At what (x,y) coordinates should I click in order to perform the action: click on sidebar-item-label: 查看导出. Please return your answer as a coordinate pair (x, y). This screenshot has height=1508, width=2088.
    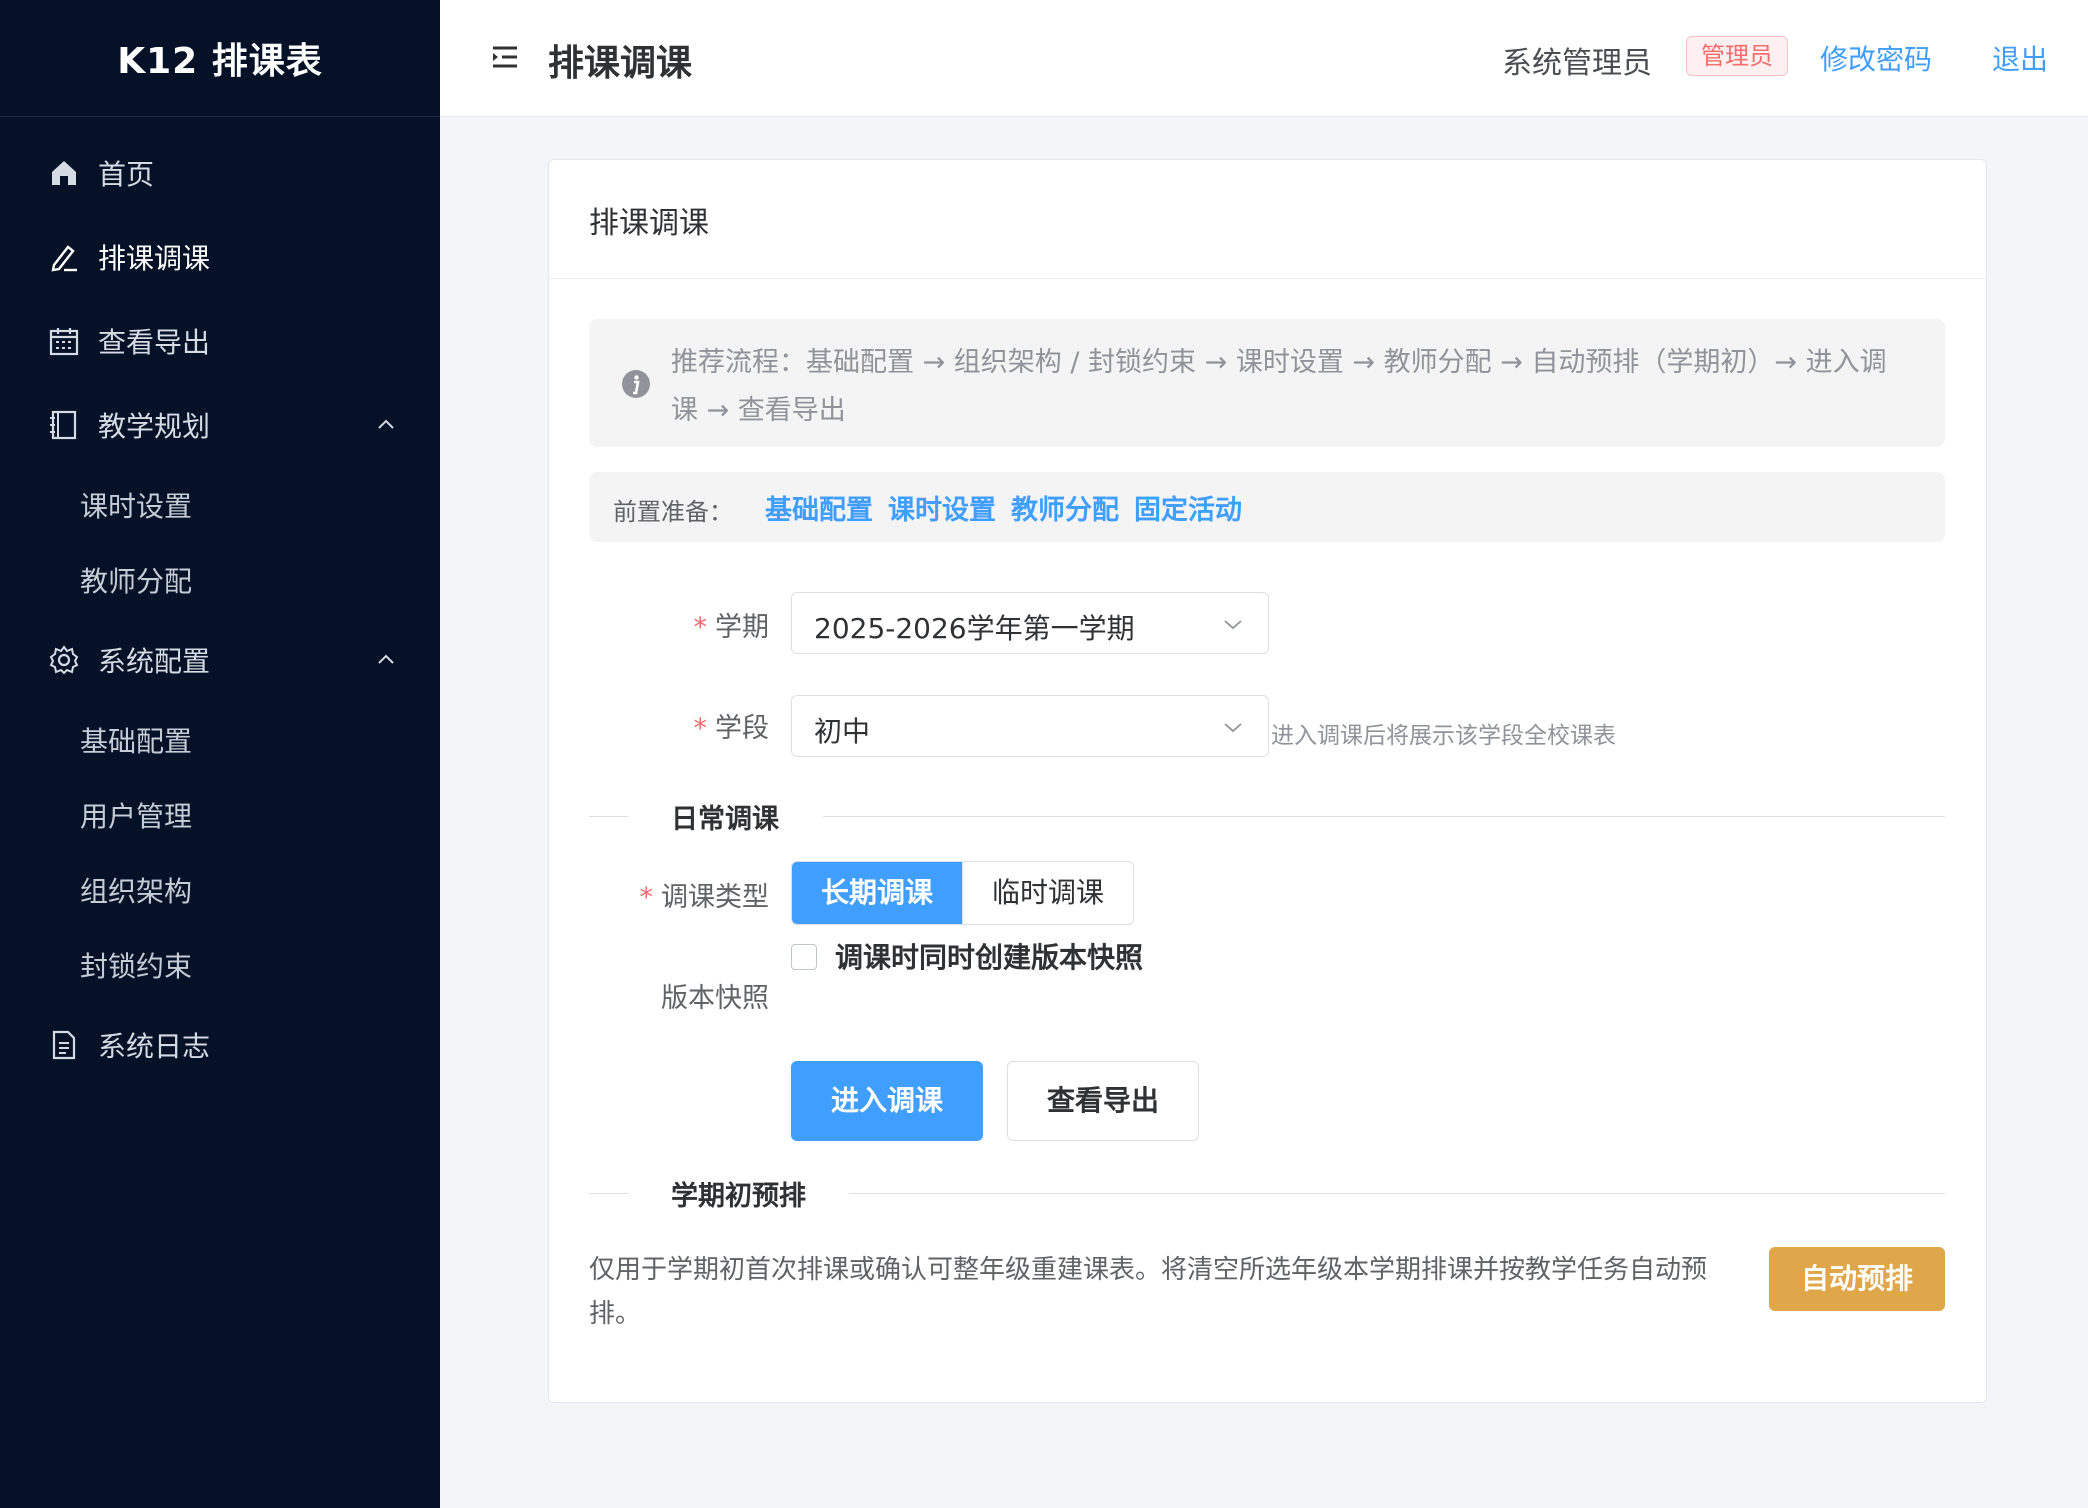
    Looking at the image, I should click on (154, 342).